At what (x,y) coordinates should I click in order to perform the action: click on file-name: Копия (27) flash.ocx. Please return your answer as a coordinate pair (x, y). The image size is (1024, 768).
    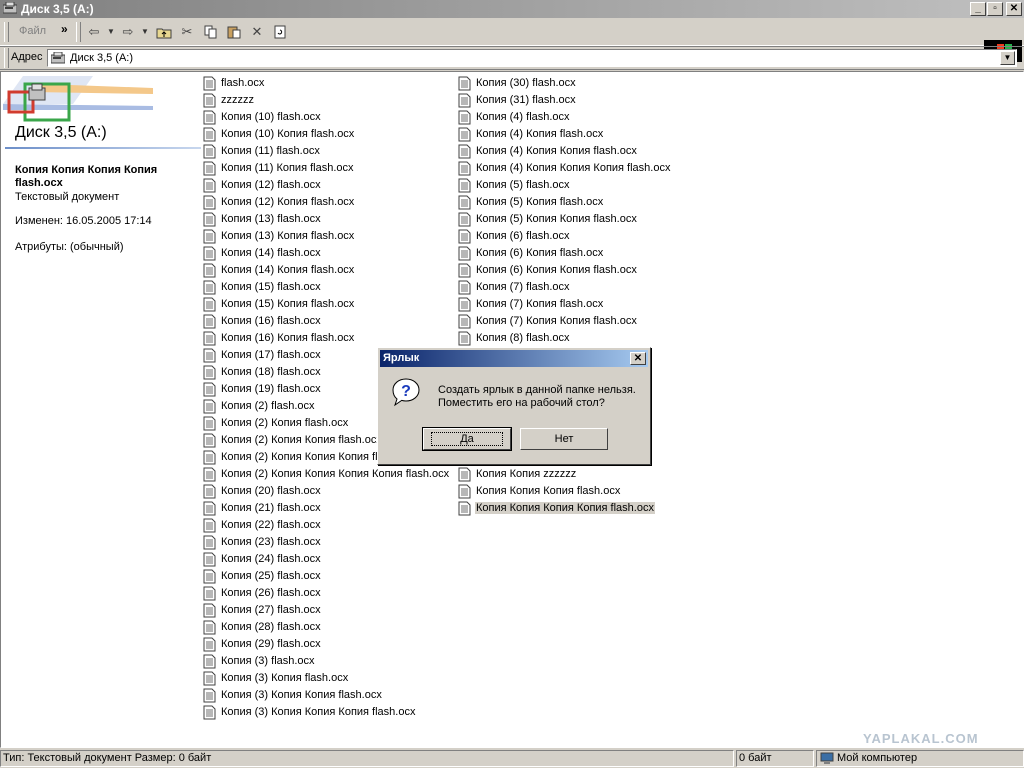
    Looking at the image, I should click on (271, 610).